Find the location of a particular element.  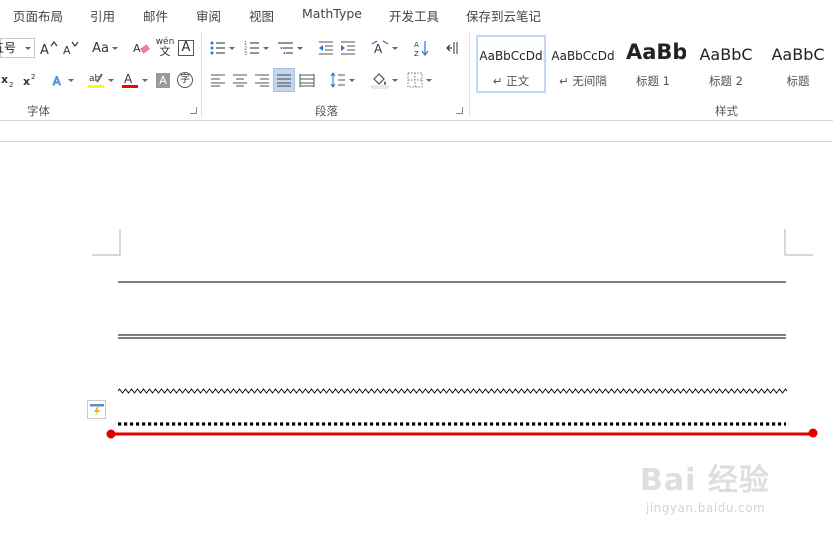

bullet-list-icon is located at coordinates (217, 48).